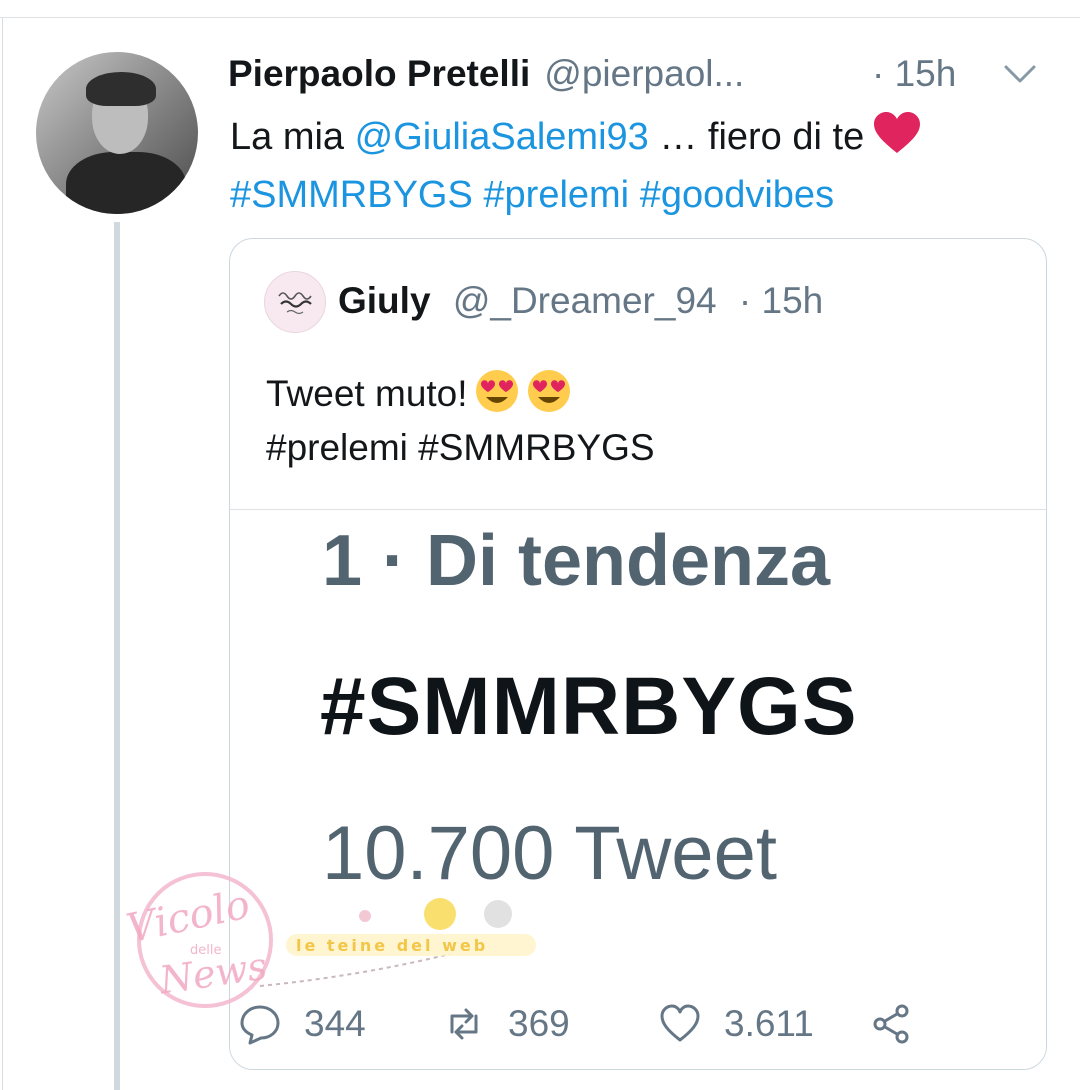  Describe the element at coordinates (585, 300) in the screenshot. I see `quoted-author-handle: @_Dreamer_94` at that location.